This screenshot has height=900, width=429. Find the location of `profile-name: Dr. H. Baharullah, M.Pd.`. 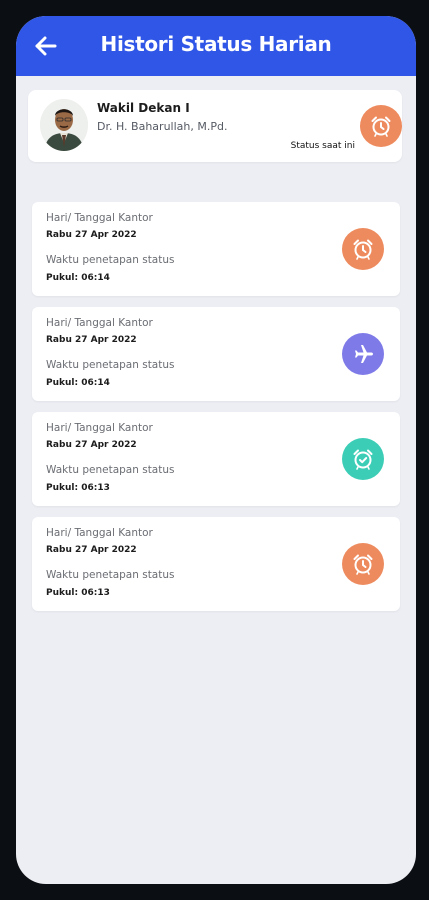

profile-name: Dr. H. Baharullah, M.Pd. is located at coordinates (162, 126).